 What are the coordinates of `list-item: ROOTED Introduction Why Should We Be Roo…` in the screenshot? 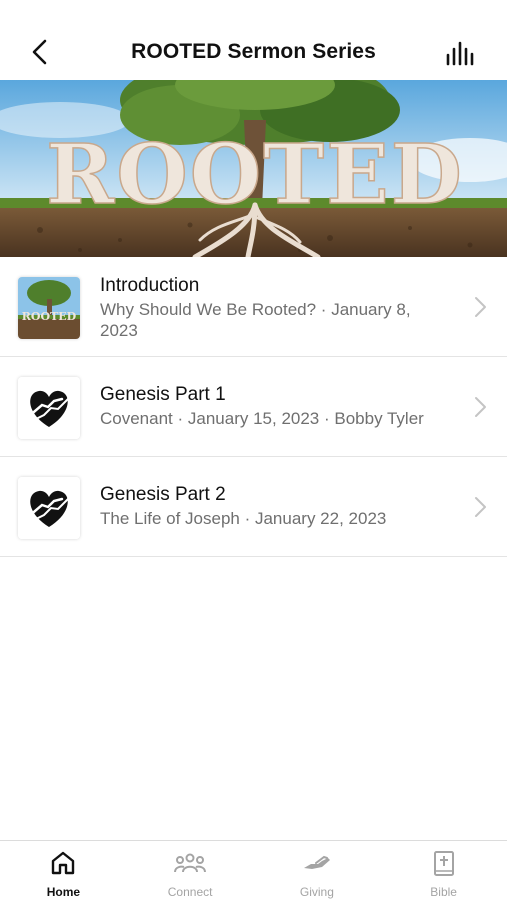 It's located at (253, 307).